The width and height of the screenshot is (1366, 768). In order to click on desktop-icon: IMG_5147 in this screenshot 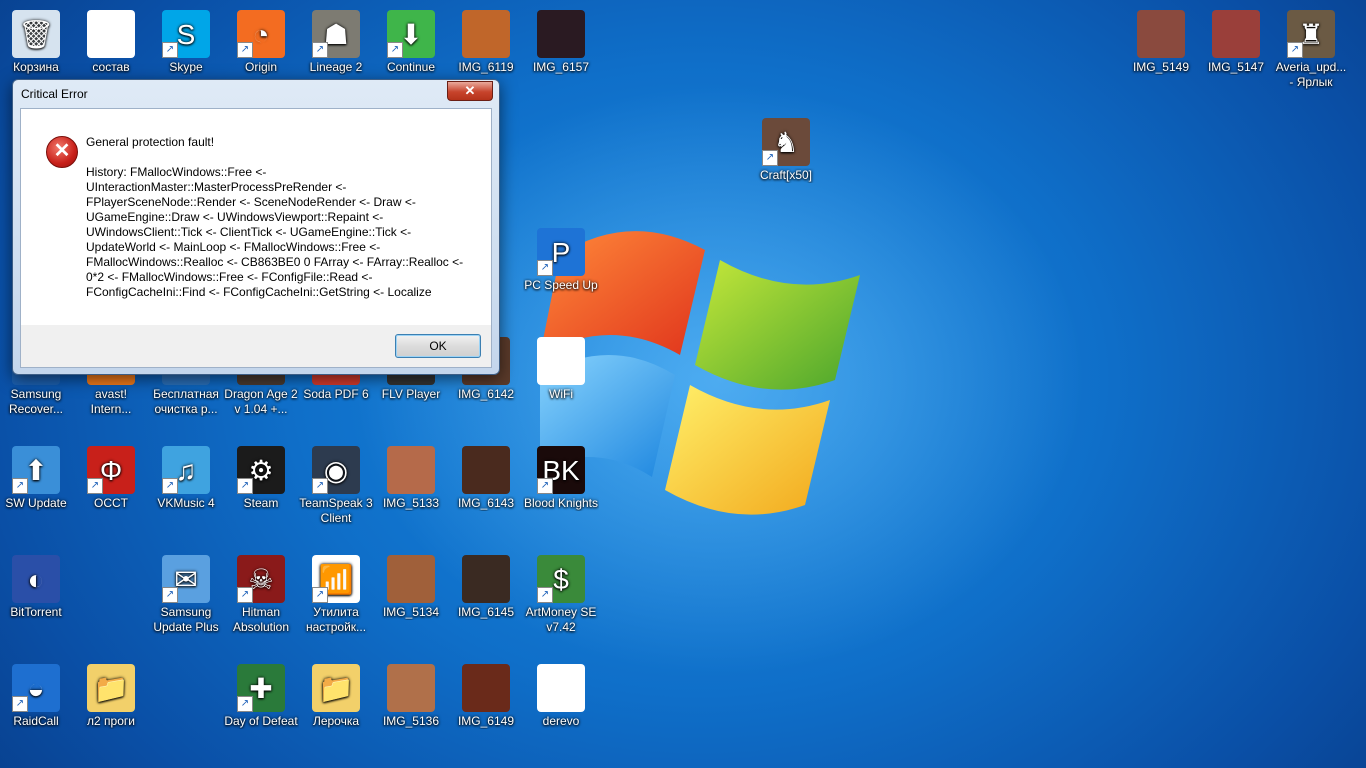, I will do `click(1236, 42)`.